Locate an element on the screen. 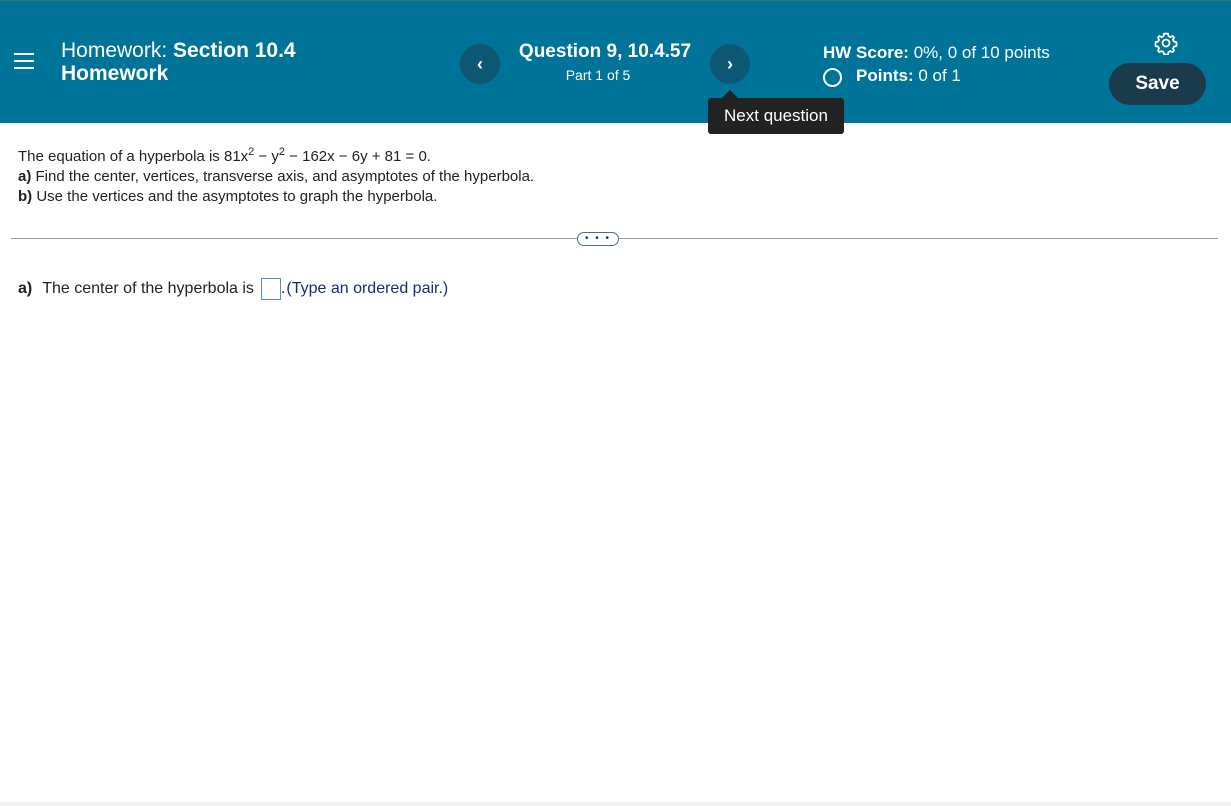 Image resolution: width=1231 pixels, height=806 pixels. bottom-border is located at coordinates (615, 804).